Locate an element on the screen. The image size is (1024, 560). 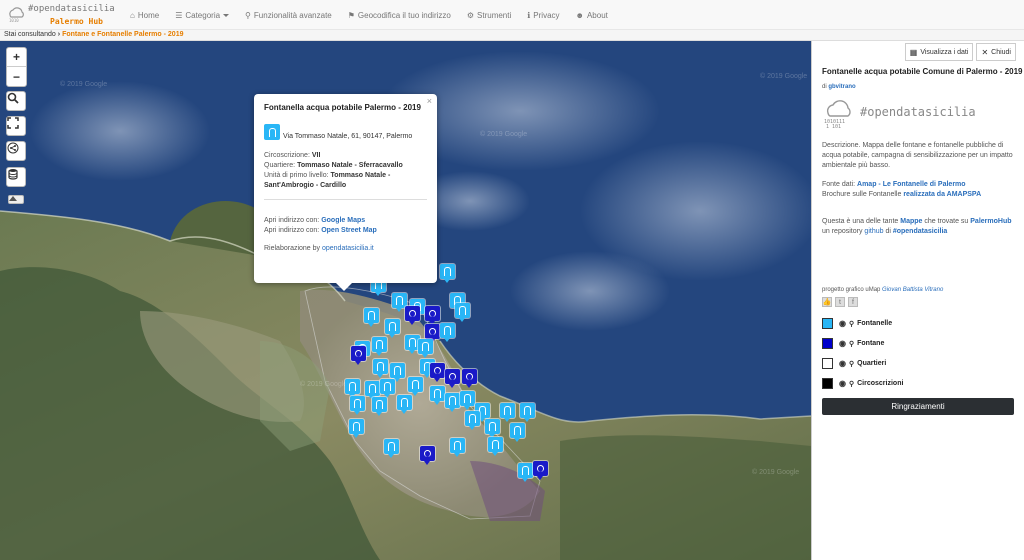
osm-link: Open Street Map is located at coordinates (349, 230).